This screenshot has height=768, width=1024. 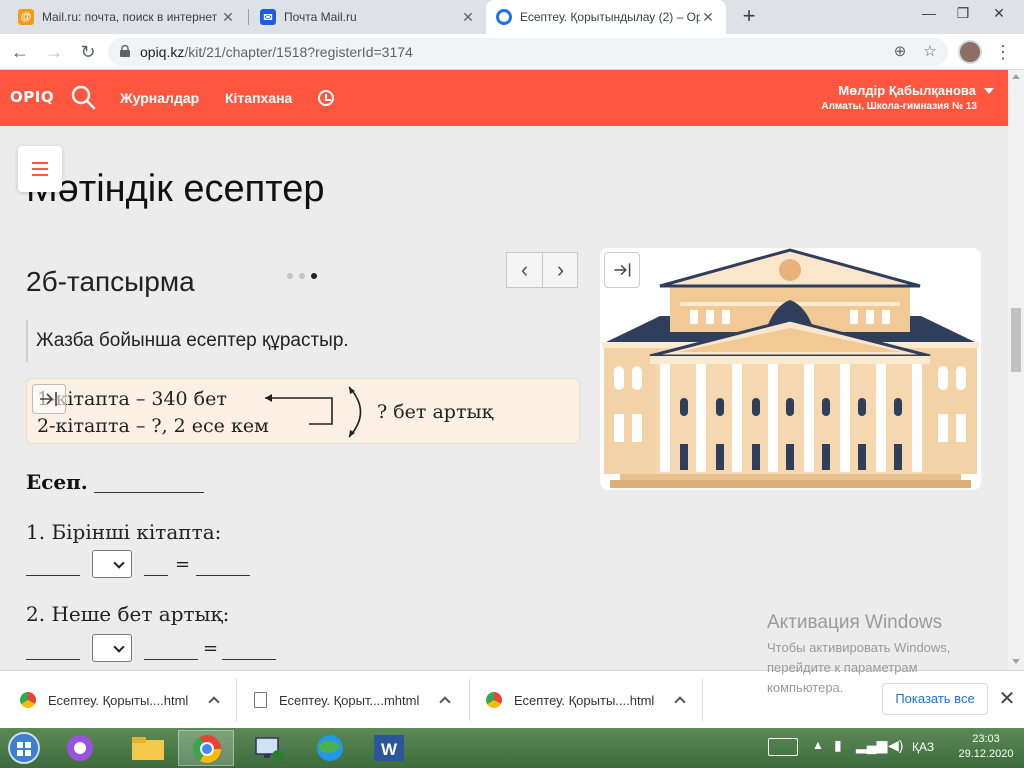 What do you see at coordinates (907, 90) in the screenshot?
I see `user-name: Мөлдір Қабылқанова` at bounding box center [907, 90].